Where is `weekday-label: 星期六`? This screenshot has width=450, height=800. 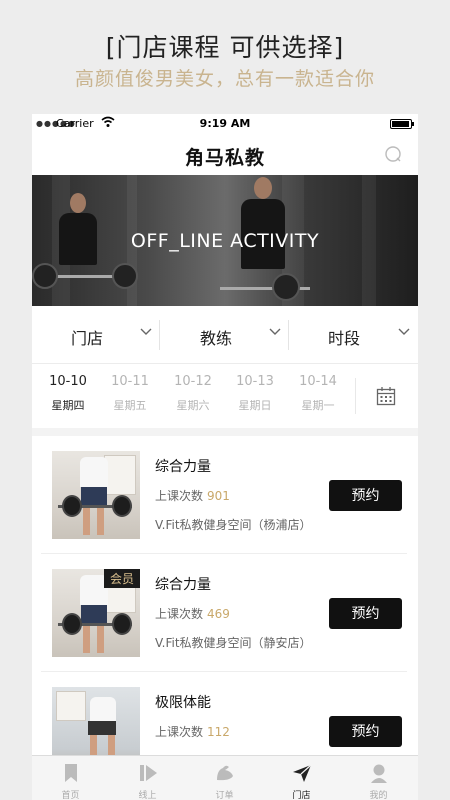
weekday-label: 星期六 is located at coordinates (193, 405).